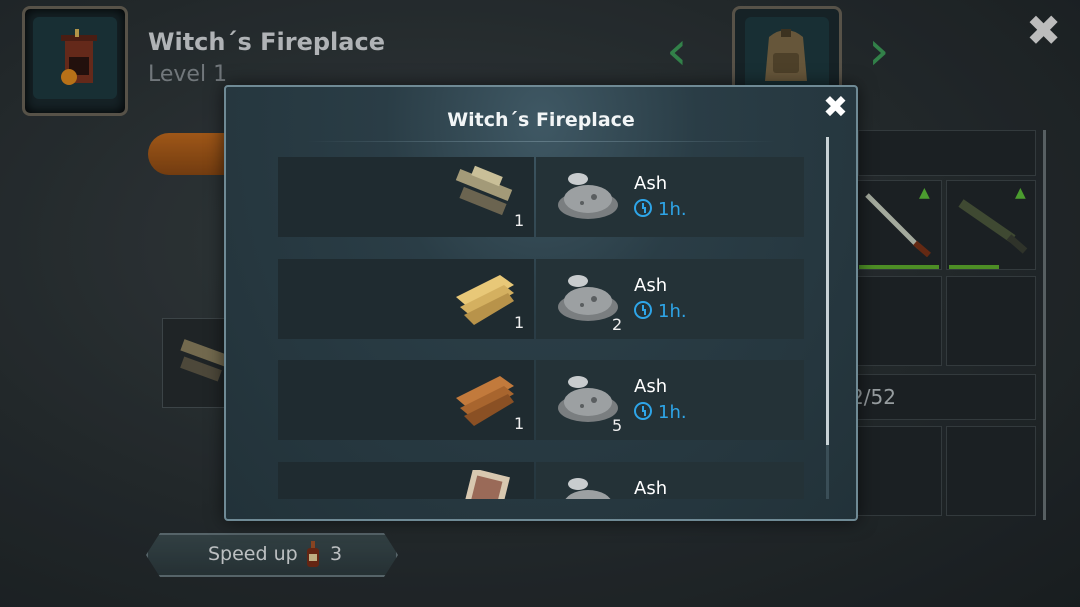  I want to click on recipe-row: 1 Ash 1h., so click(541, 197).